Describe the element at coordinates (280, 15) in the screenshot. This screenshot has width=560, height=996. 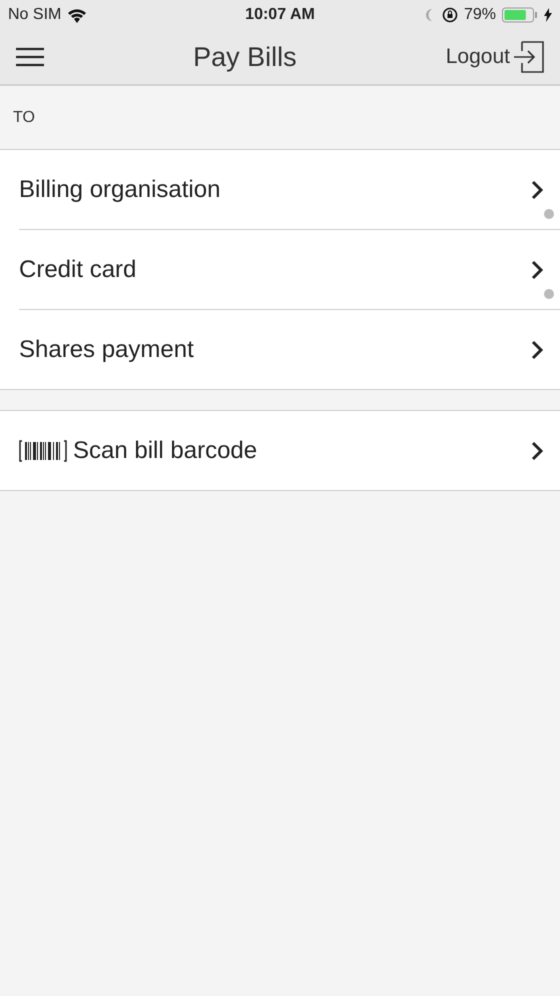
I see `clock: 10:07 AM` at that location.